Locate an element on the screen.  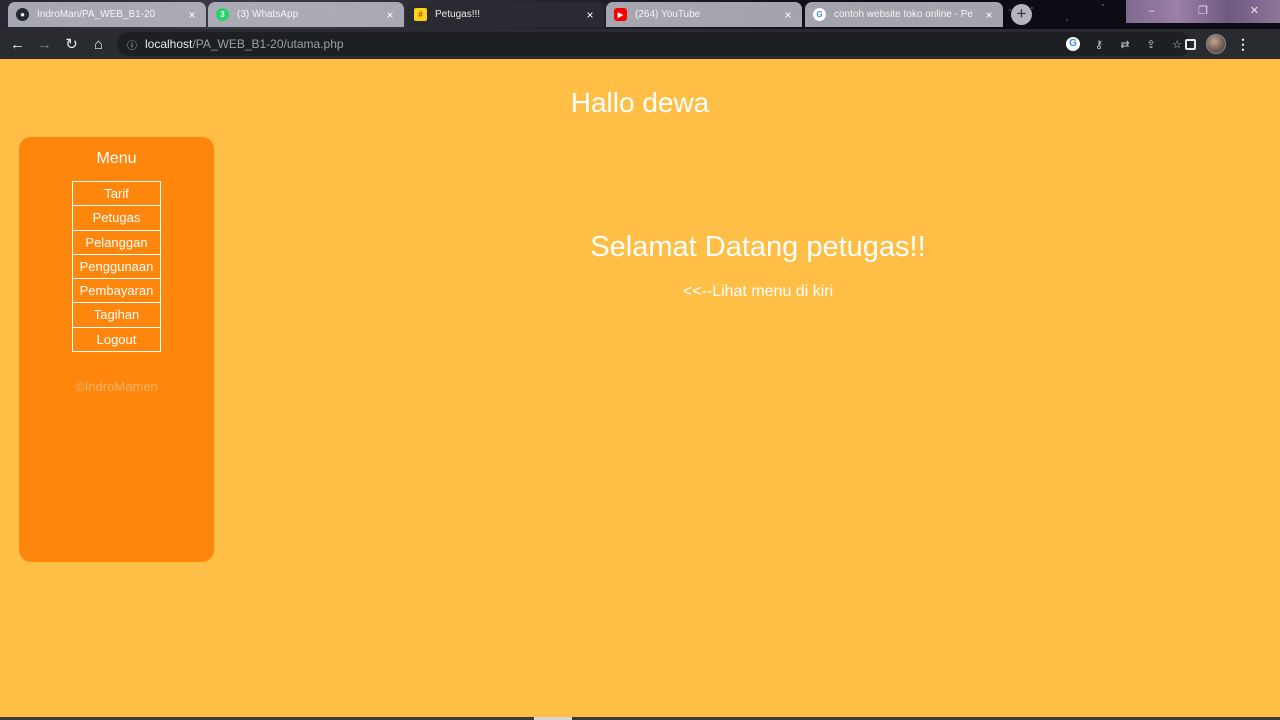
forward-icon: → is located at coordinates (44, 44).